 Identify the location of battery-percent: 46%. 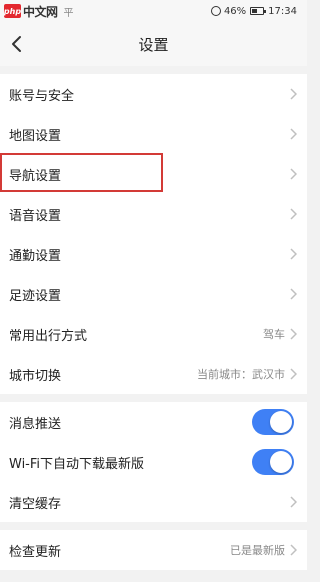
(235, 11).